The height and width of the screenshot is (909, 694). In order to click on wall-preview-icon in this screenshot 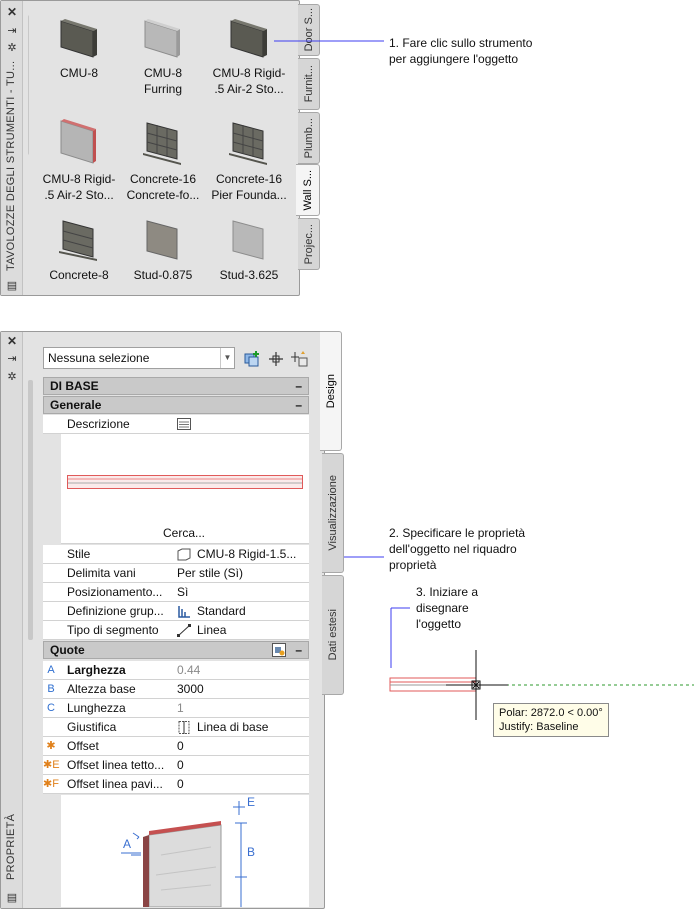, I will do `click(185, 482)`.